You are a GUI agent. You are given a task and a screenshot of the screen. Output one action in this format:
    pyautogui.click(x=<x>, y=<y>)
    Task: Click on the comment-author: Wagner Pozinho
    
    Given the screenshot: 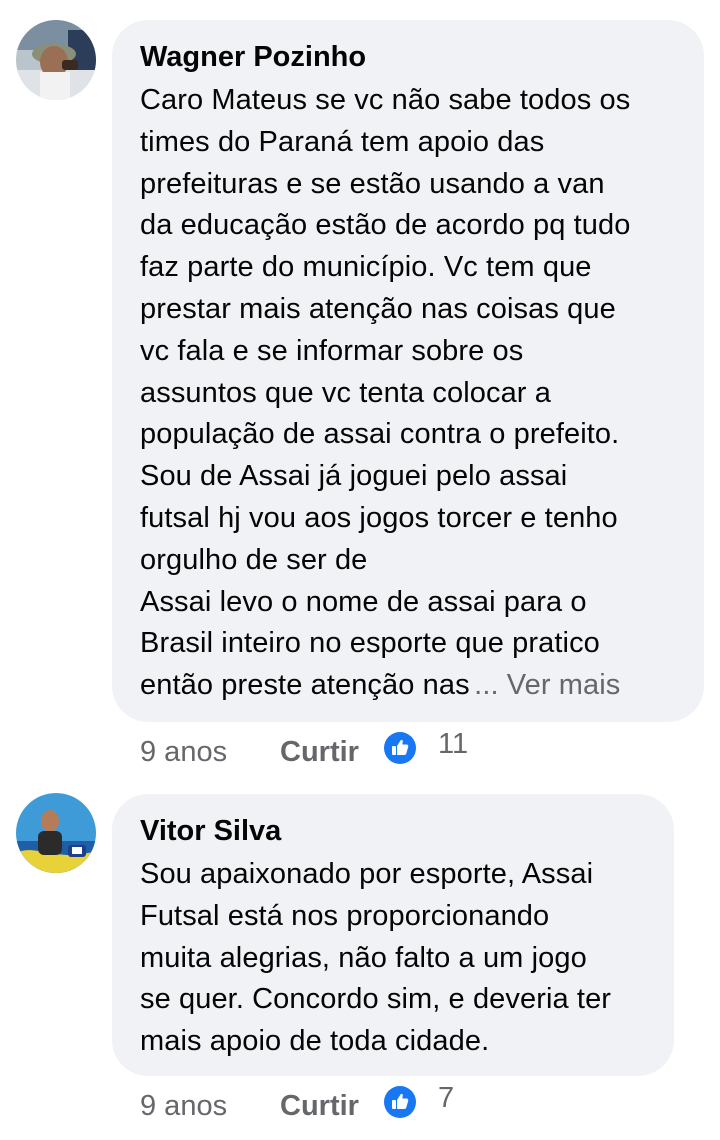 What is the action you would take?
    pyautogui.click(x=408, y=57)
    